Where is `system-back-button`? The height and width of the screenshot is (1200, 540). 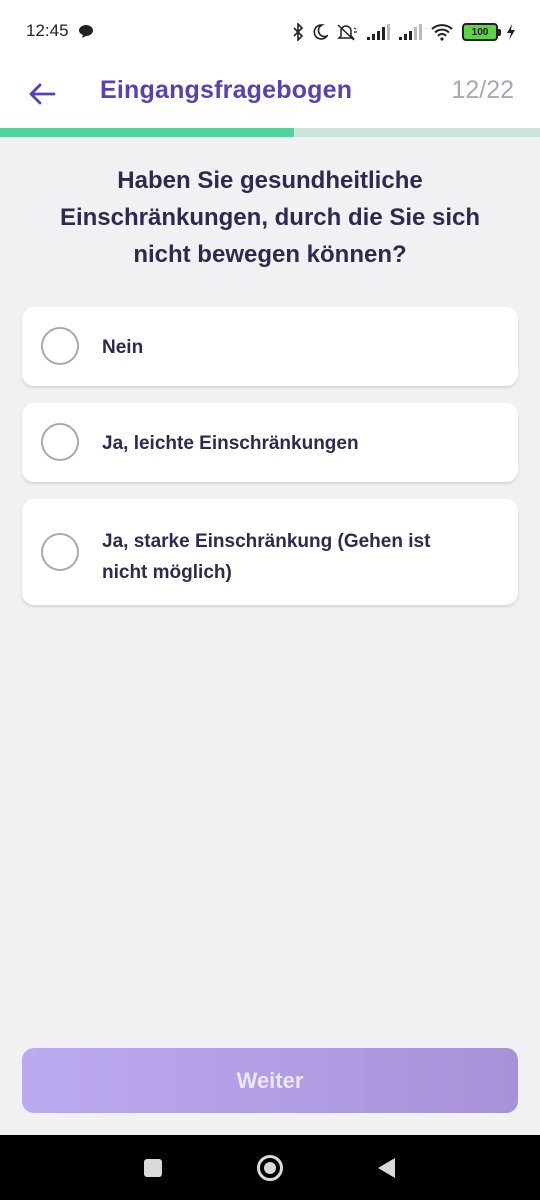 system-back-button is located at coordinates (387, 1168).